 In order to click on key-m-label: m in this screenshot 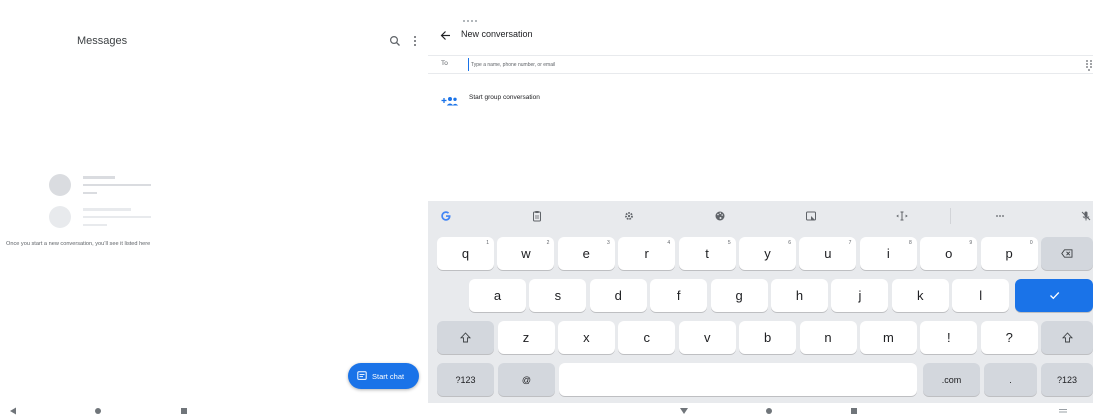, I will do `click(888, 337)`.